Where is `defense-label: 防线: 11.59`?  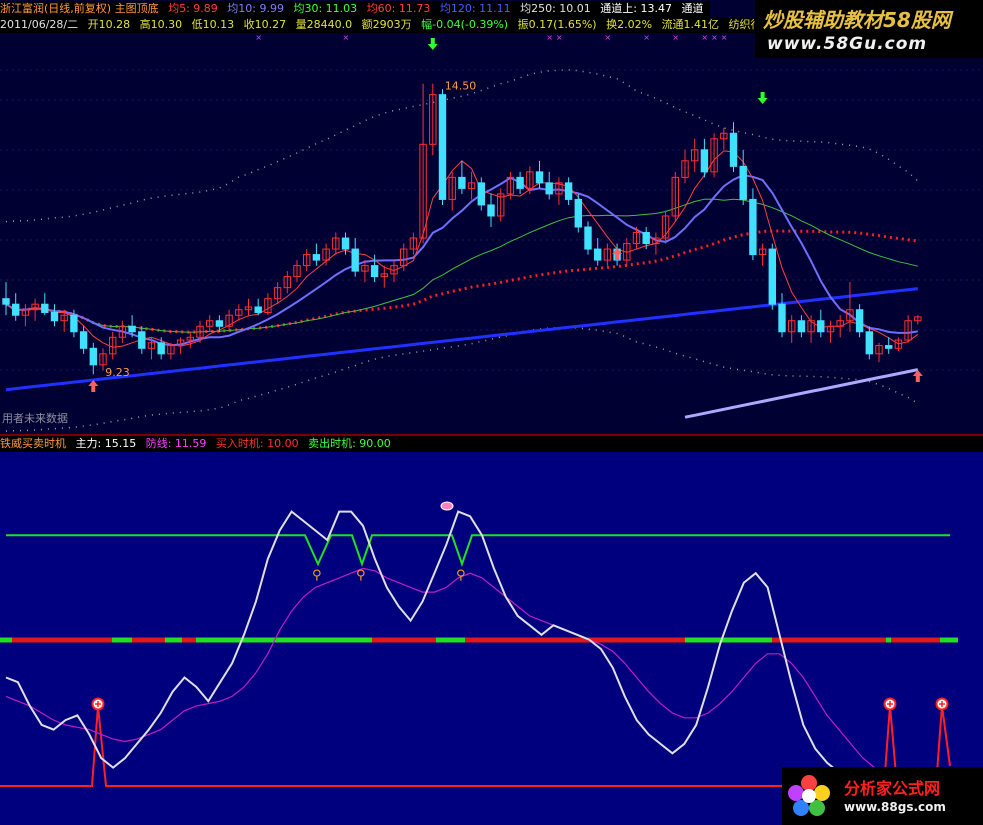 defense-label: 防线: 11.59 is located at coordinates (176, 443).